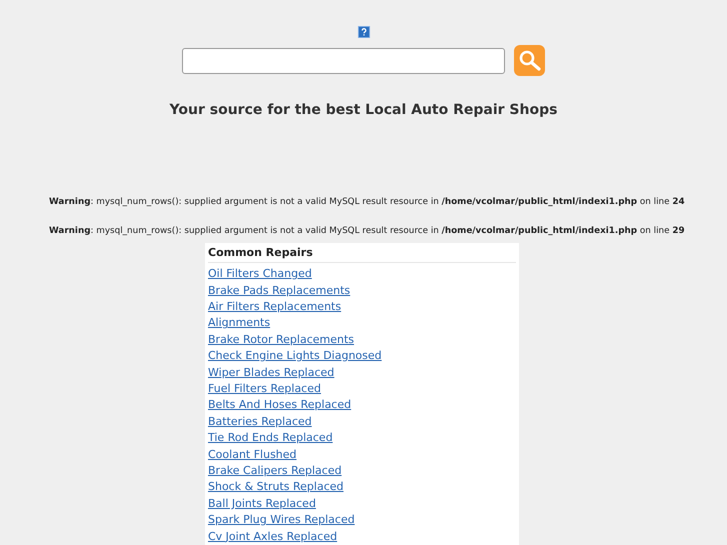  Describe the element at coordinates (270, 438) in the screenshot. I see `repair-link: Tie Rod Ends Replaced` at that location.